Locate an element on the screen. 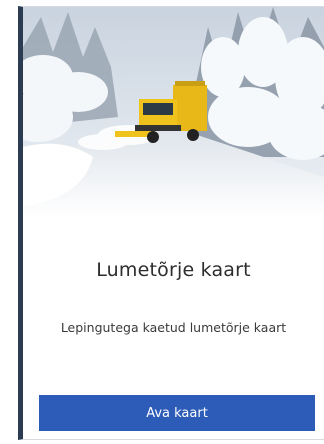 The width and height of the screenshot is (324, 444). open-map-button: Ava kaart is located at coordinates (177, 413).